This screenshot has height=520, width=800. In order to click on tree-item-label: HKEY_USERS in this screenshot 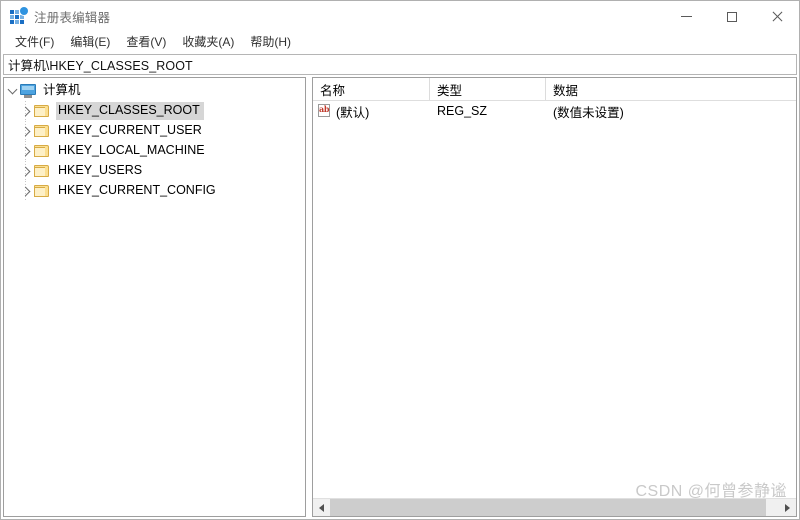, I will do `click(100, 170)`.